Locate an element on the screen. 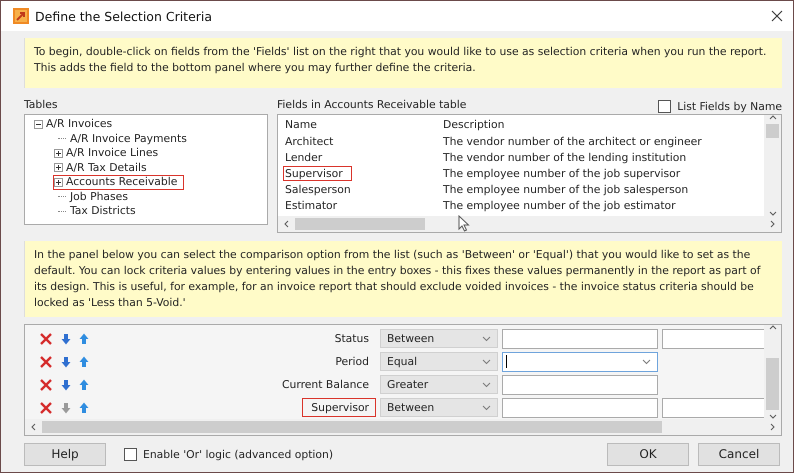  tree-item: A/R Invoice Lines is located at coordinates (109, 153).